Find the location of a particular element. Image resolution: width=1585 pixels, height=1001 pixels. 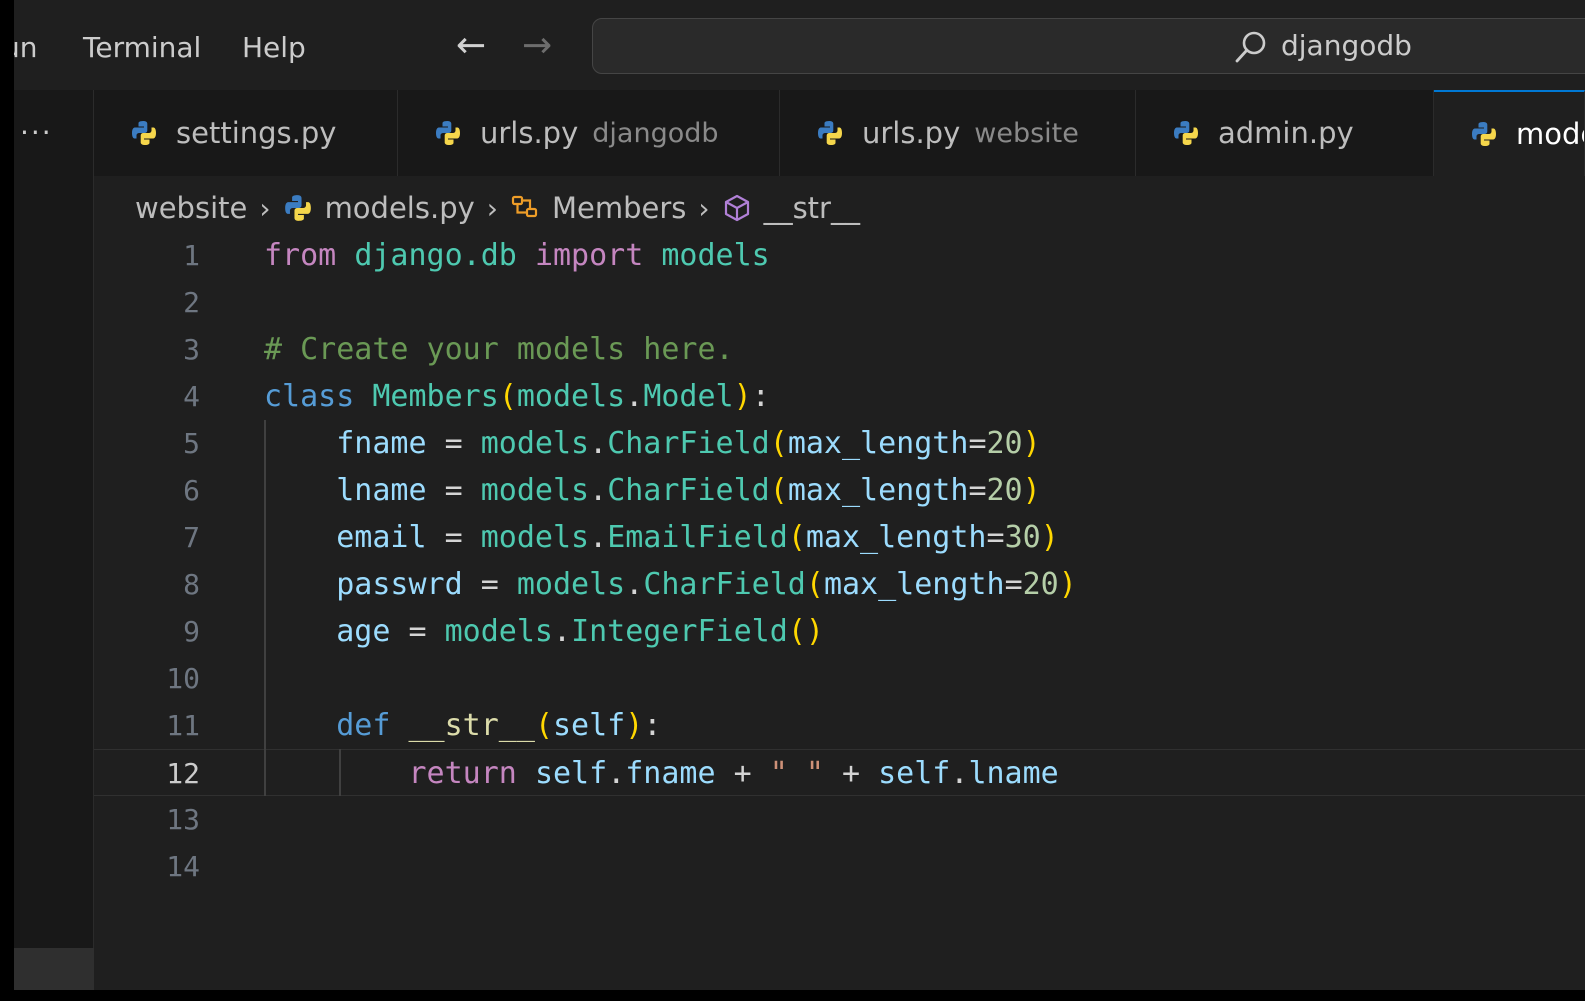

breadcrumb: website › models.py › Members › __str__ is located at coordinates (497, 208).